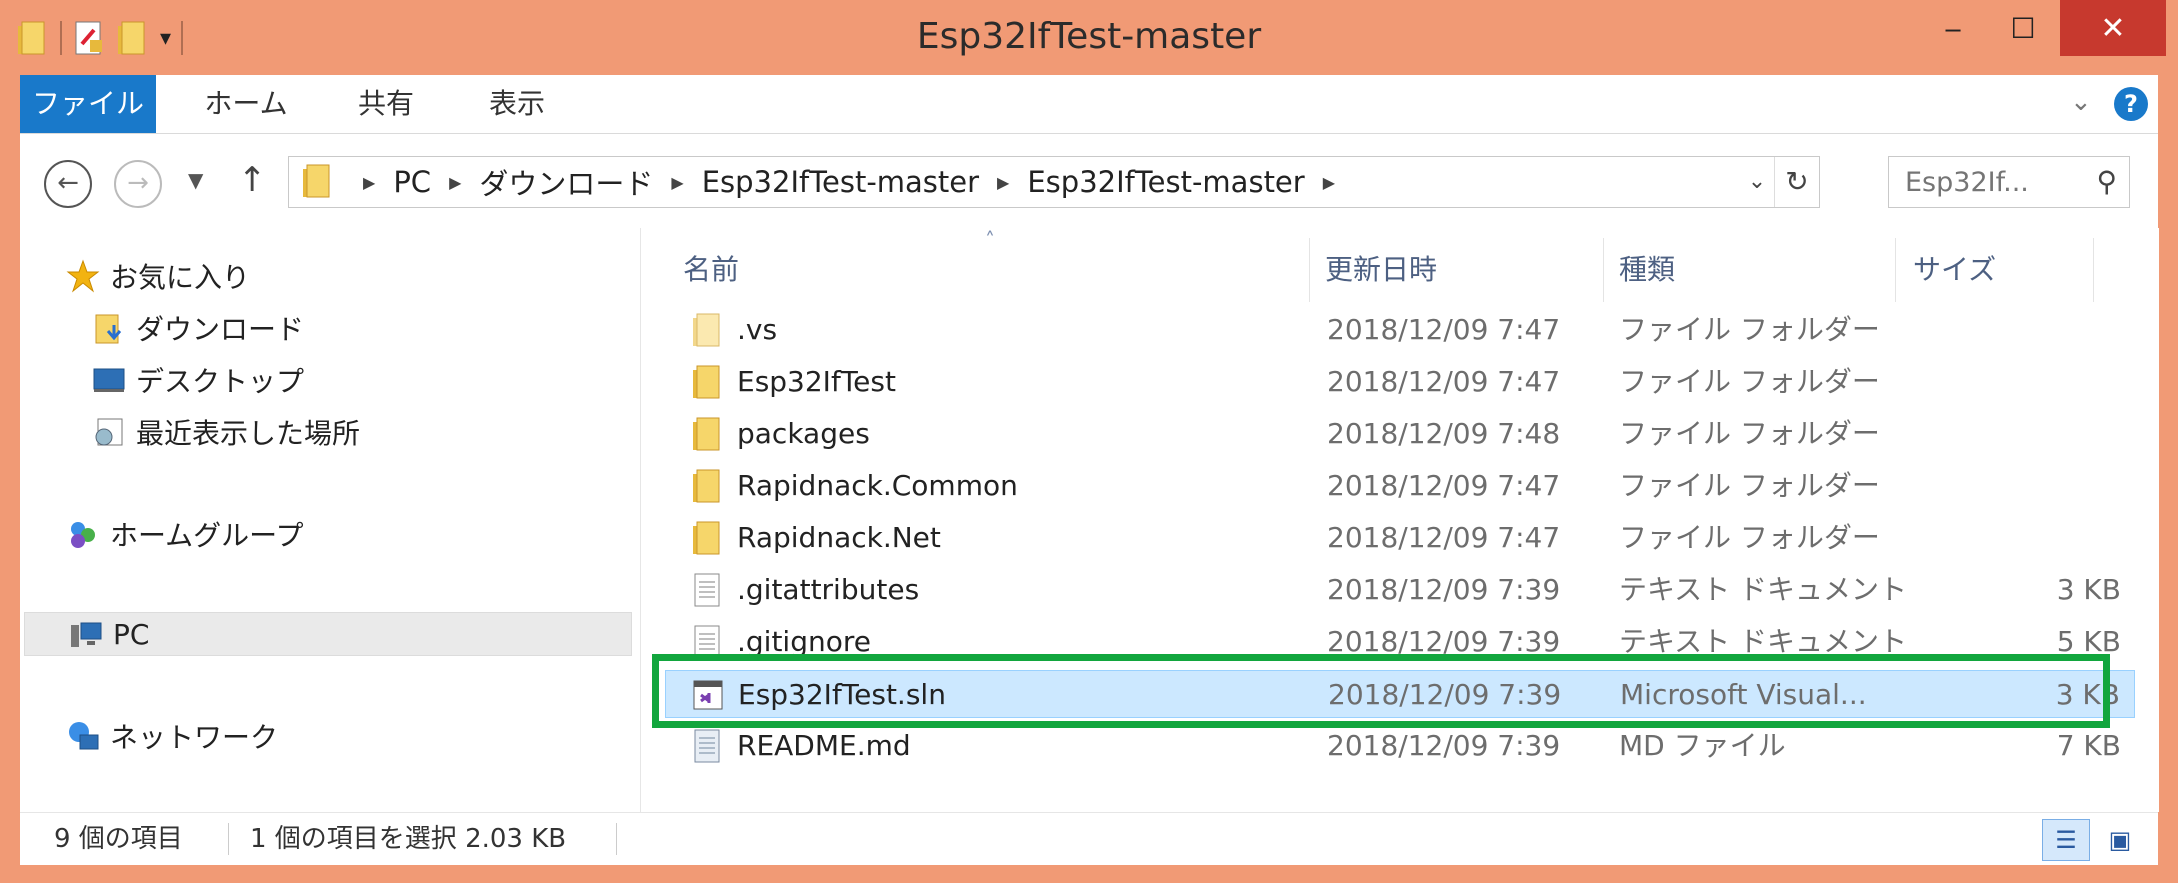 This screenshot has width=2178, height=883. I want to click on list-item: Rapidnack.Net 2018/12/09 7:47 ファイル フォルダー, so click(1400, 538).